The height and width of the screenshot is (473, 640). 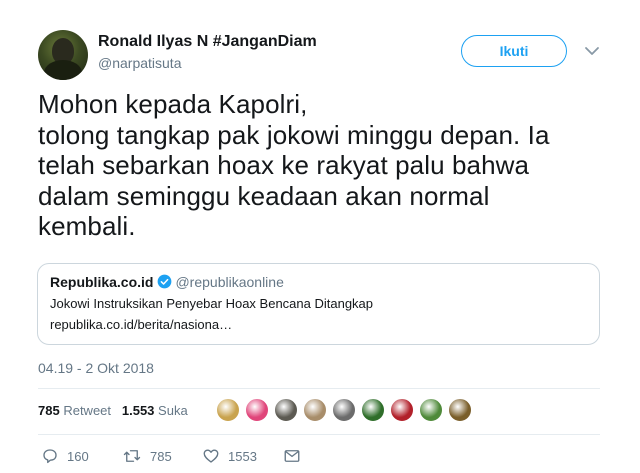 What do you see at coordinates (207, 42) in the screenshot?
I see `author-name: Ronald Ilyas N #JanganDiam` at bounding box center [207, 42].